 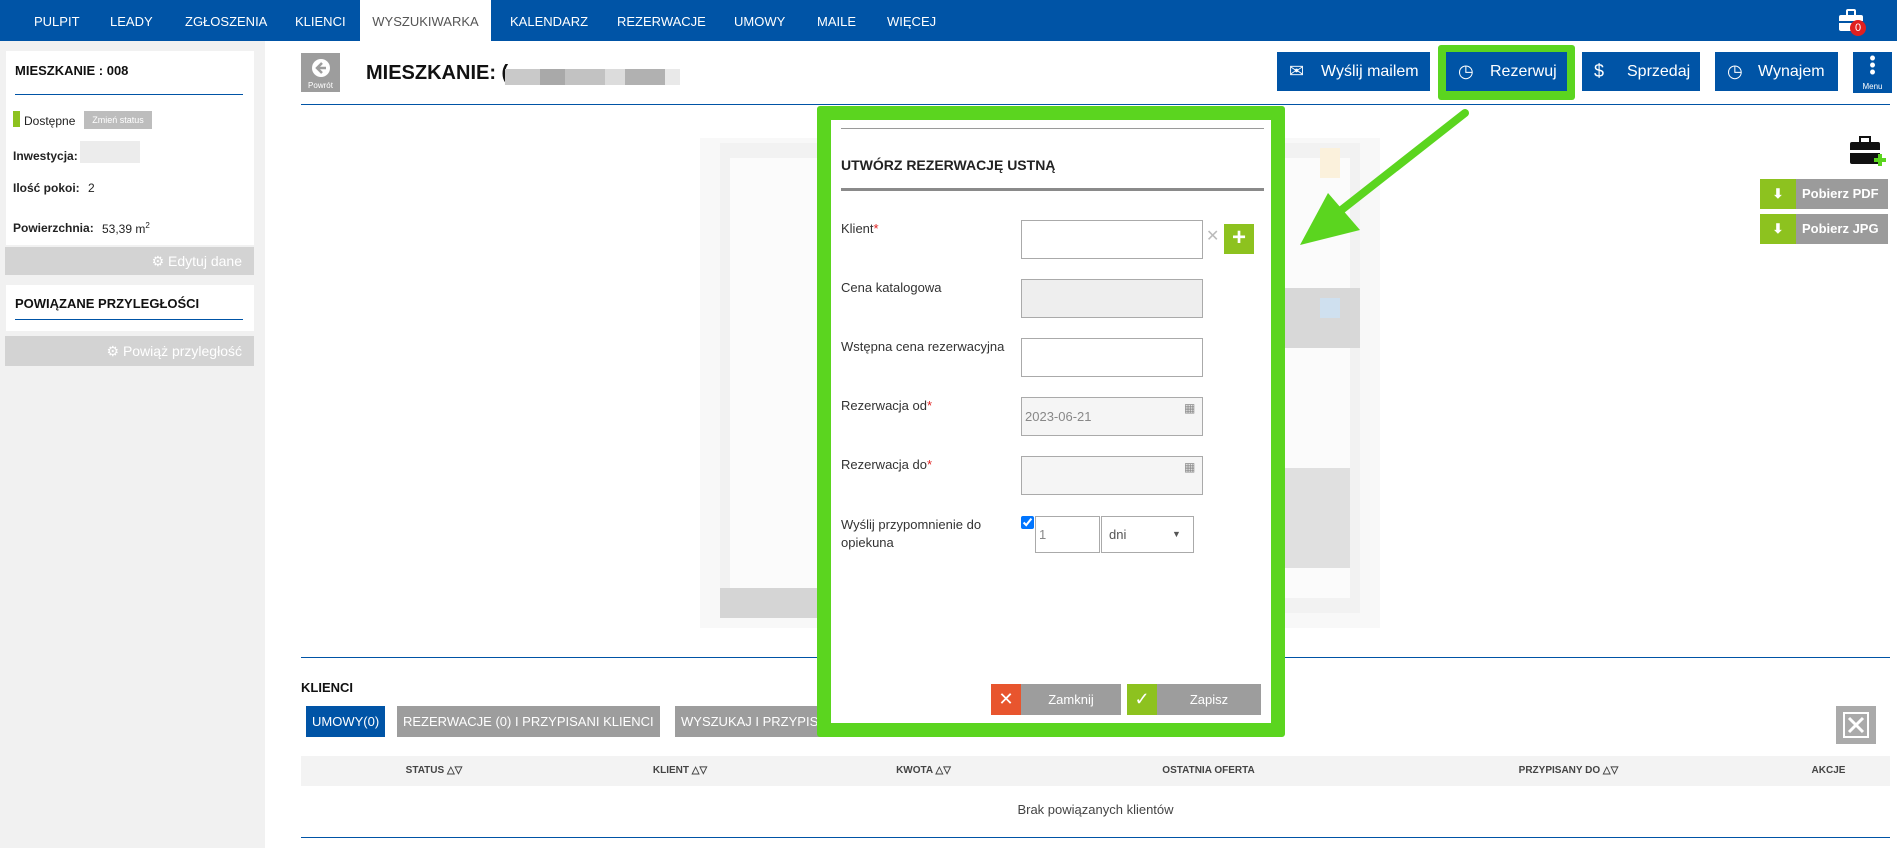 I want to click on reservation-from-label: Rezerwacja od*, so click(x=887, y=405).